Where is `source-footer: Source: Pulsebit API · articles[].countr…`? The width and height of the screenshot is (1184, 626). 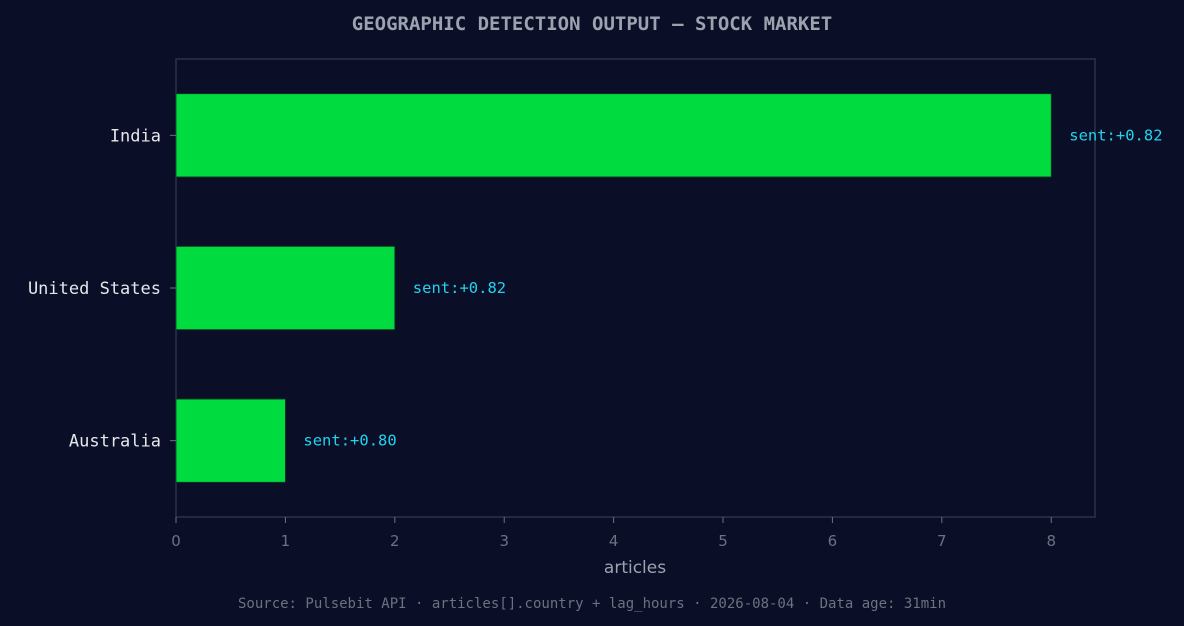 source-footer: Source: Pulsebit API · articles[].countr… is located at coordinates (592, 604).